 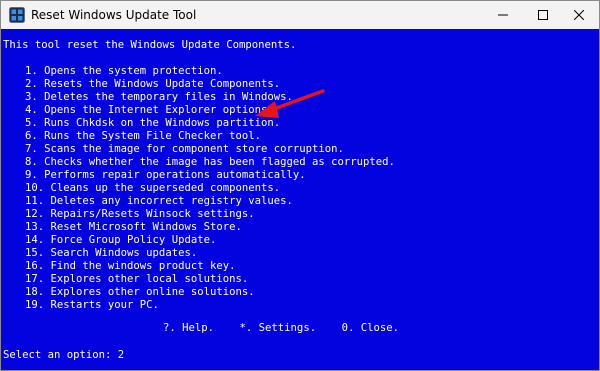 I want to click on menu-item-13: 13. Reset Microsoft Windows Store., so click(x=133, y=227).